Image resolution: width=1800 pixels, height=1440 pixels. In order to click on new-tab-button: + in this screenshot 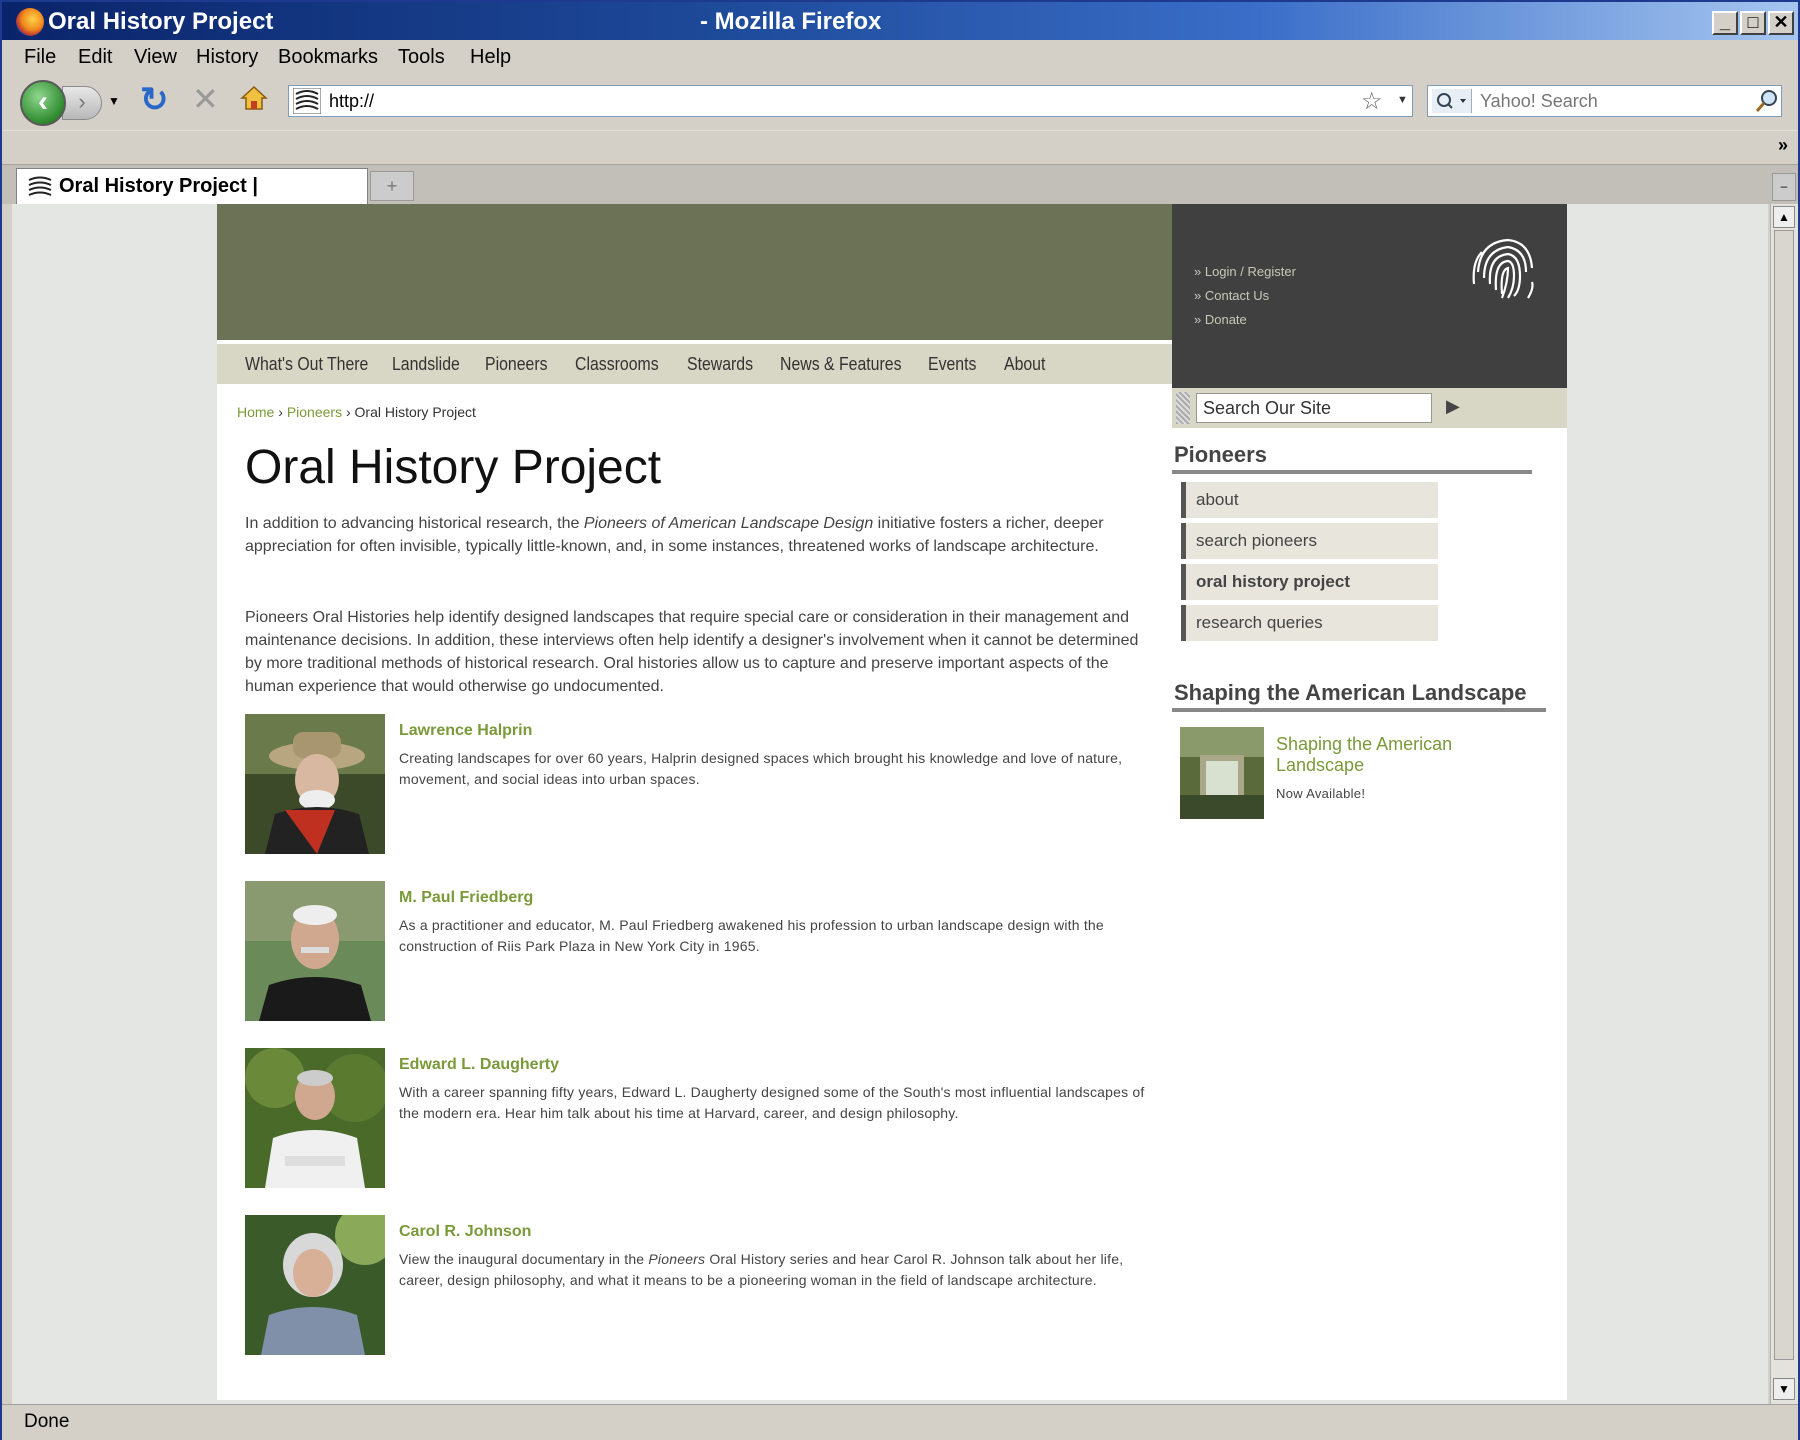, I will do `click(392, 186)`.